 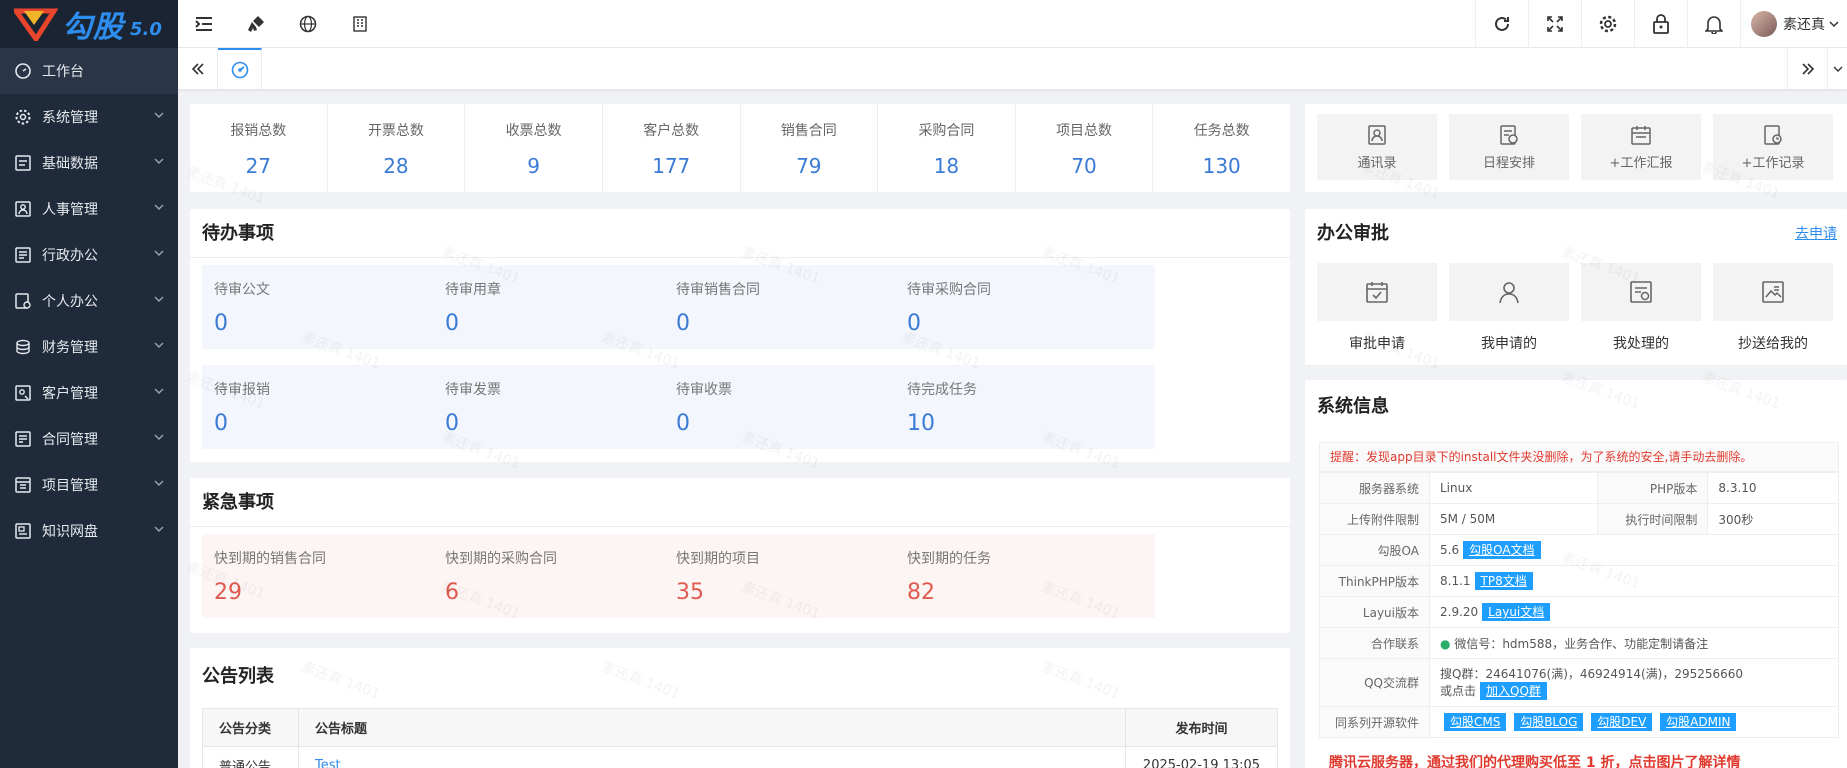 What do you see at coordinates (1622, 722) in the screenshot?
I see `series-link: 勾股DEV` at bounding box center [1622, 722].